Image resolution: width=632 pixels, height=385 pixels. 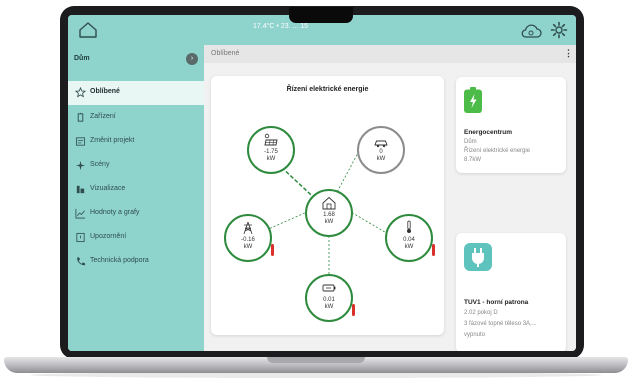 What do you see at coordinates (136, 60) in the screenshot?
I see `sidebar-header: Dům ›` at bounding box center [136, 60].